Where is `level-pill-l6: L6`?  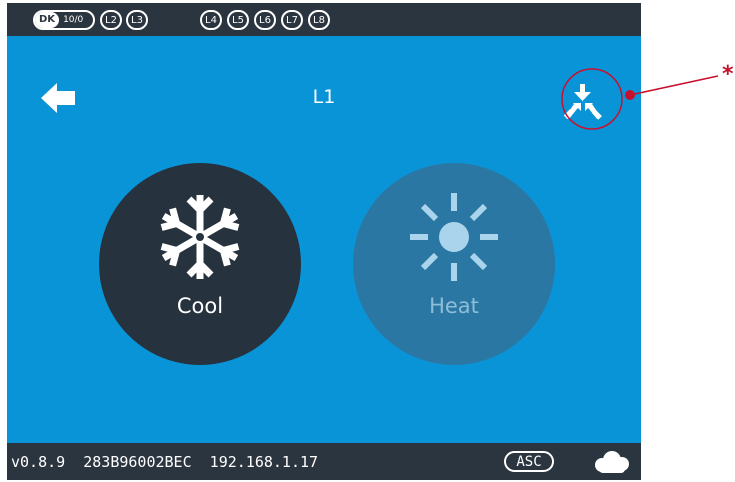 level-pill-l6: L6 is located at coordinates (265, 20).